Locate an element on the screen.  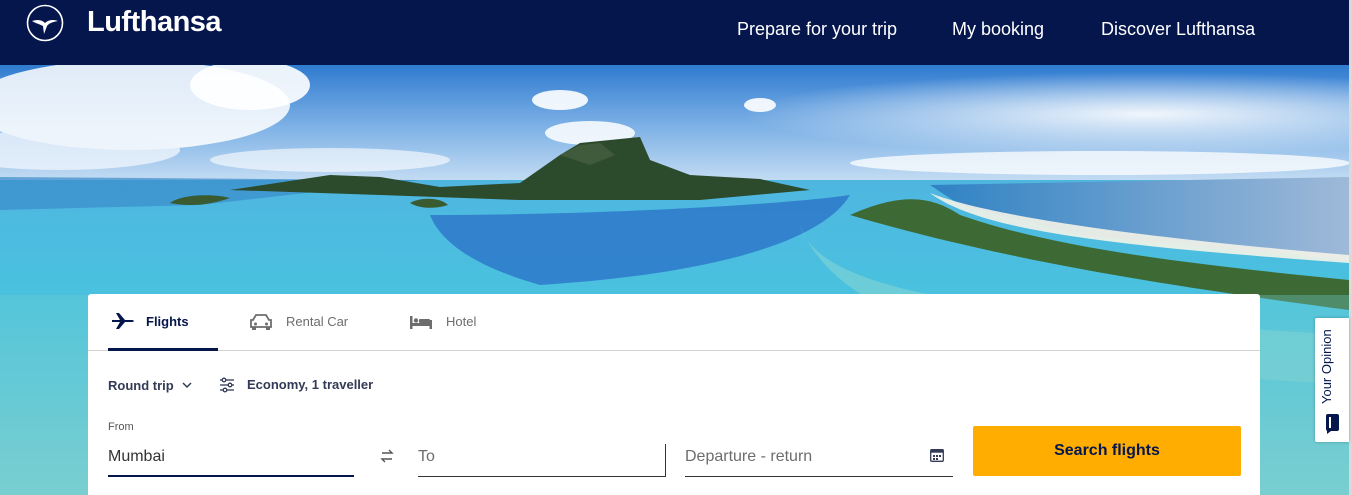
feedback-icon is located at coordinates (1332, 424).